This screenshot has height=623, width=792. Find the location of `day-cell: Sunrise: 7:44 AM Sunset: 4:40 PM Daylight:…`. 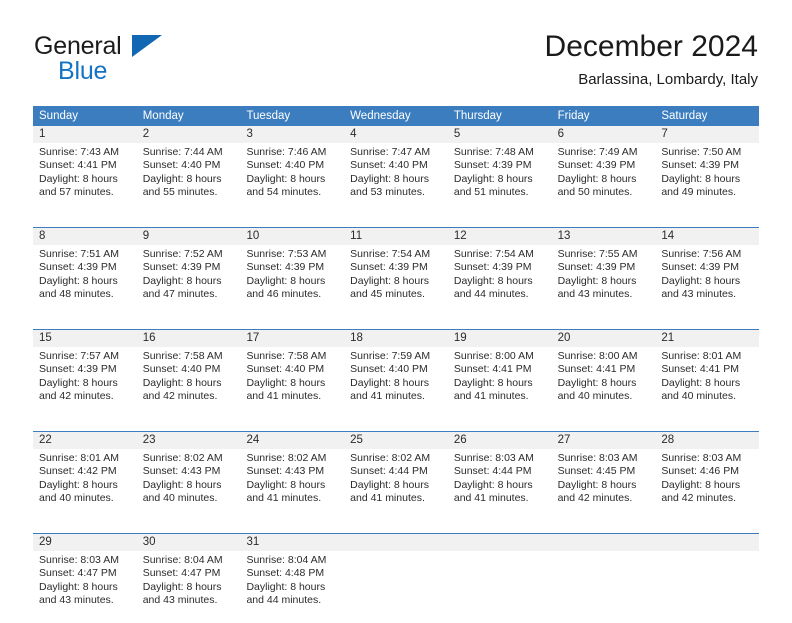

day-cell: Sunrise: 7:44 AM Sunset: 4:40 PM Daylight:… is located at coordinates (189, 179).